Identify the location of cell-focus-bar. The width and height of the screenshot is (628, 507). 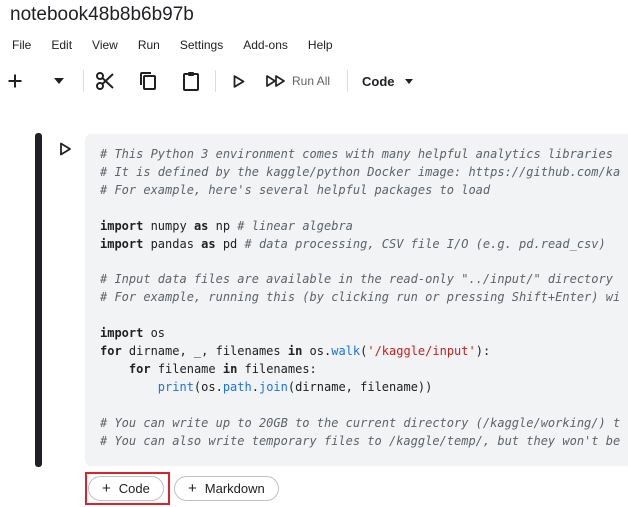
(38, 300).